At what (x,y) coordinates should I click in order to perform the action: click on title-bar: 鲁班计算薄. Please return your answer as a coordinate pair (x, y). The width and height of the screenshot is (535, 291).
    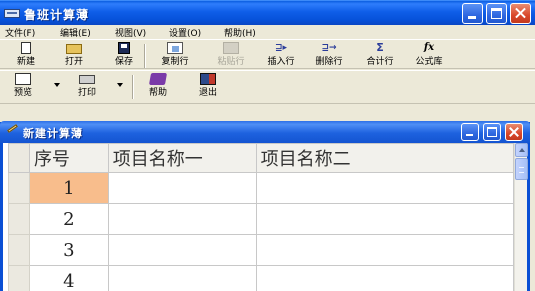
    Looking at the image, I should click on (267, 12).